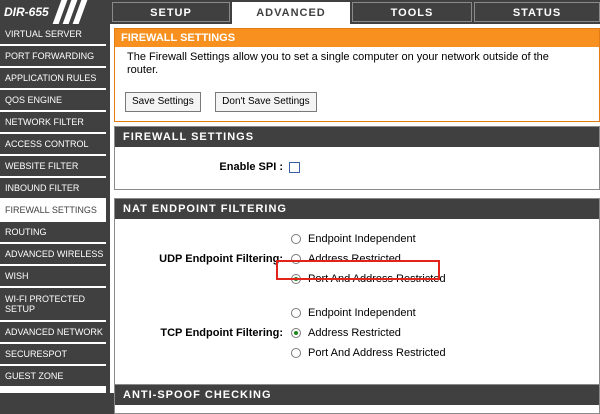 The width and height of the screenshot is (600, 414). I want to click on udp-option-label: Endpoint Independent, so click(362, 239).